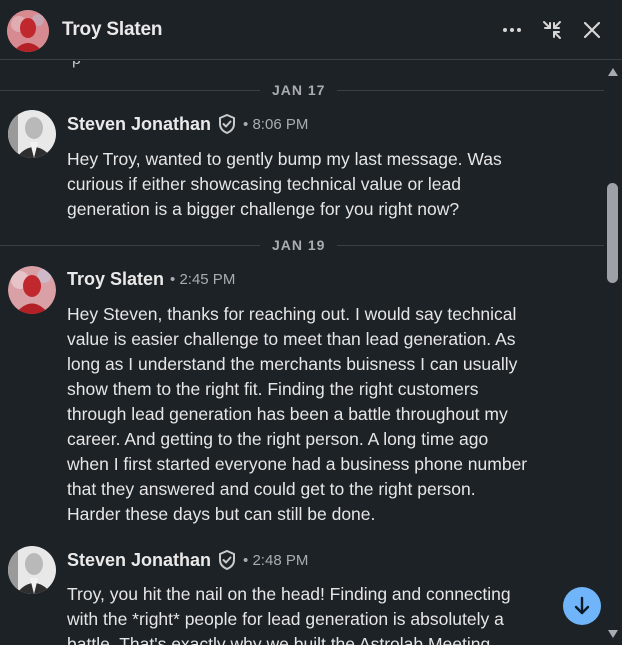  I want to click on scrollbar-thumb, so click(612, 233).